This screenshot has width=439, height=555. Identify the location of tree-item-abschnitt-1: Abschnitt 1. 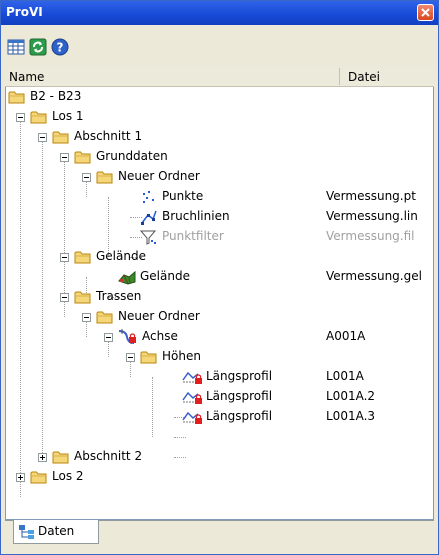
(219, 137).